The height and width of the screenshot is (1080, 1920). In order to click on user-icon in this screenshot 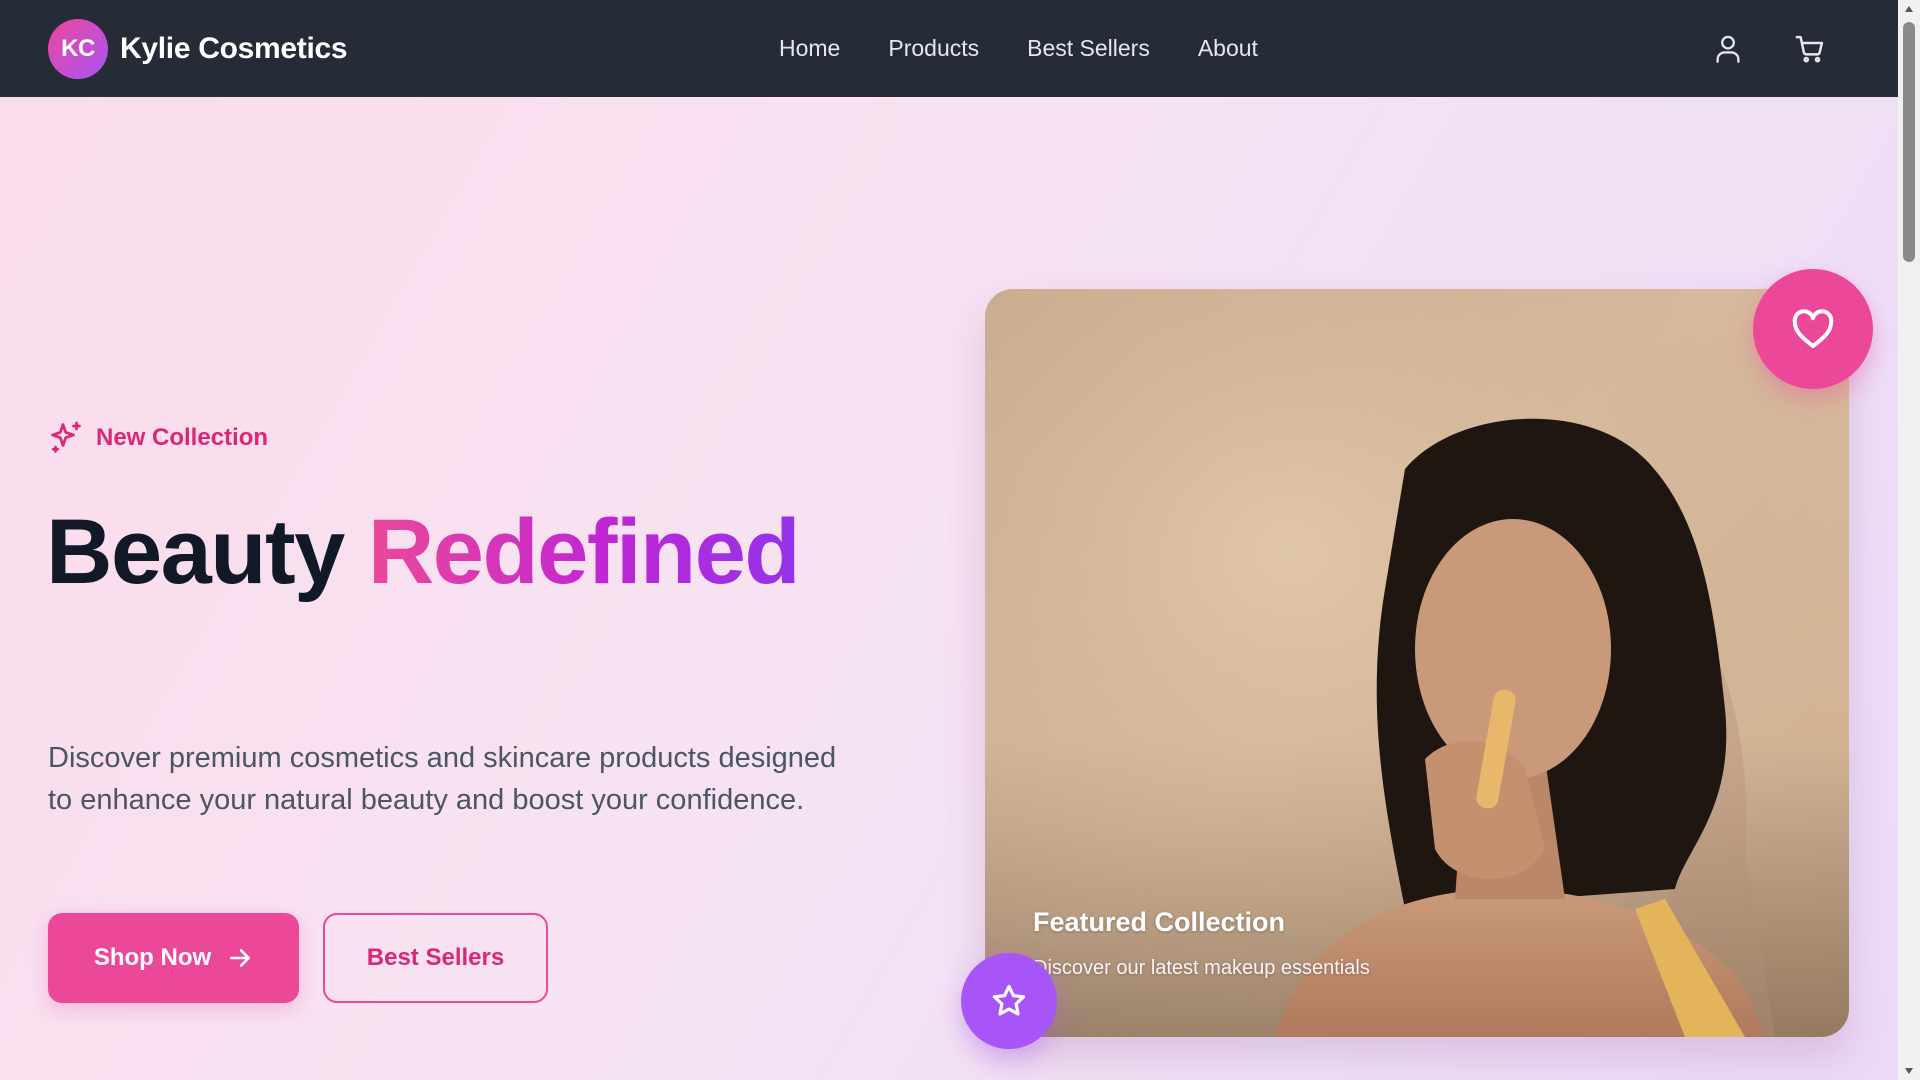, I will do `click(1728, 49)`.